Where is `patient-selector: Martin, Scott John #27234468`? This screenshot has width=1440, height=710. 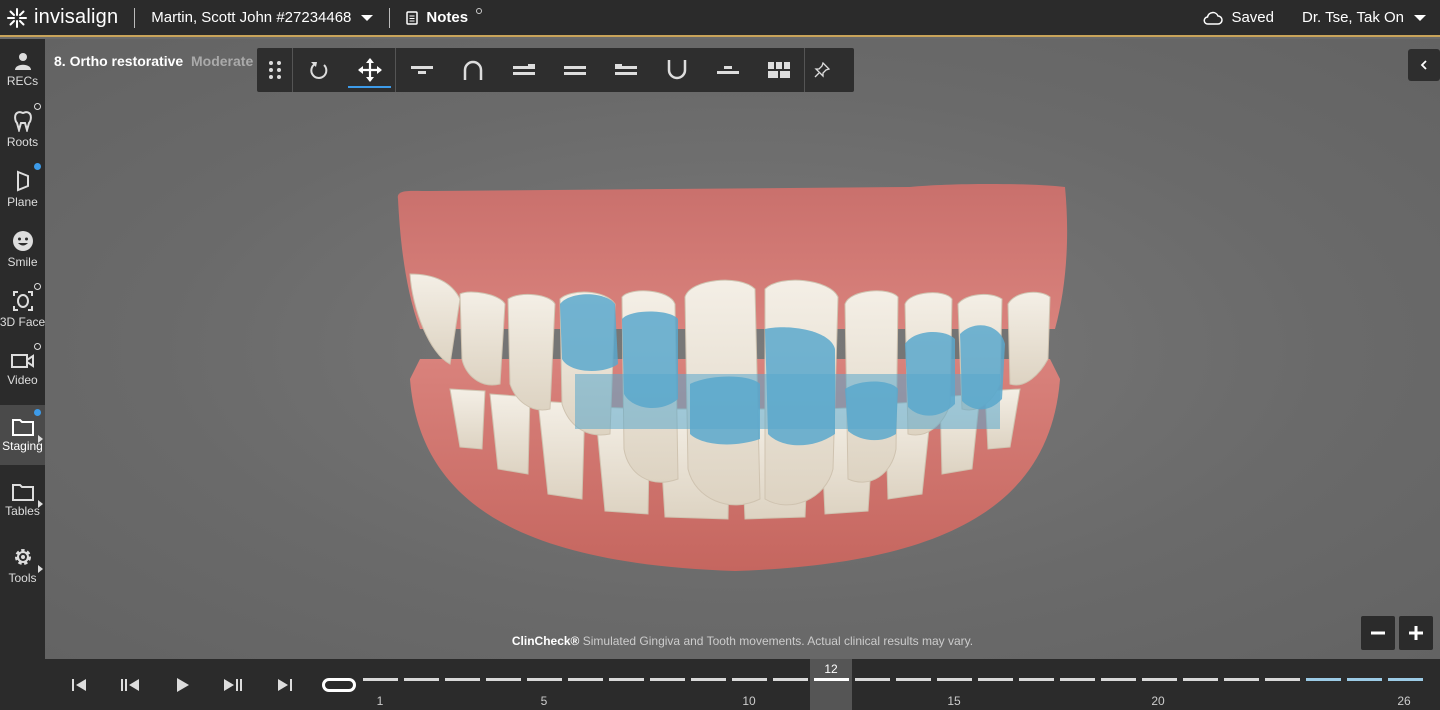 patient-selector: Martin, Scott John #27234468 is located at coordinates (262, 17).